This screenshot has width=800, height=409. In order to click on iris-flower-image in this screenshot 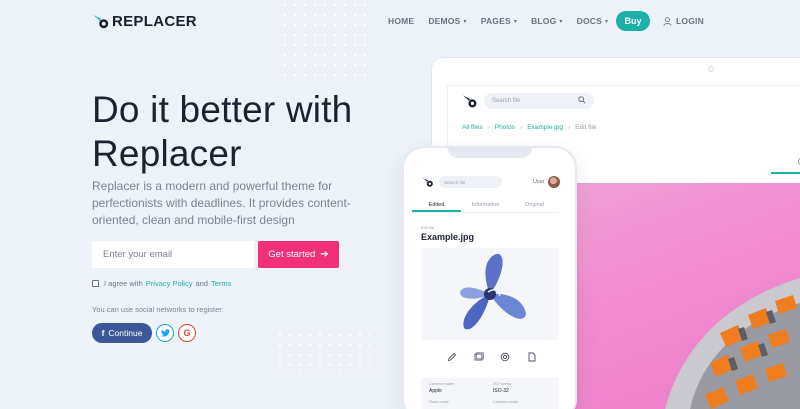, I will do `click(490, 294)`.